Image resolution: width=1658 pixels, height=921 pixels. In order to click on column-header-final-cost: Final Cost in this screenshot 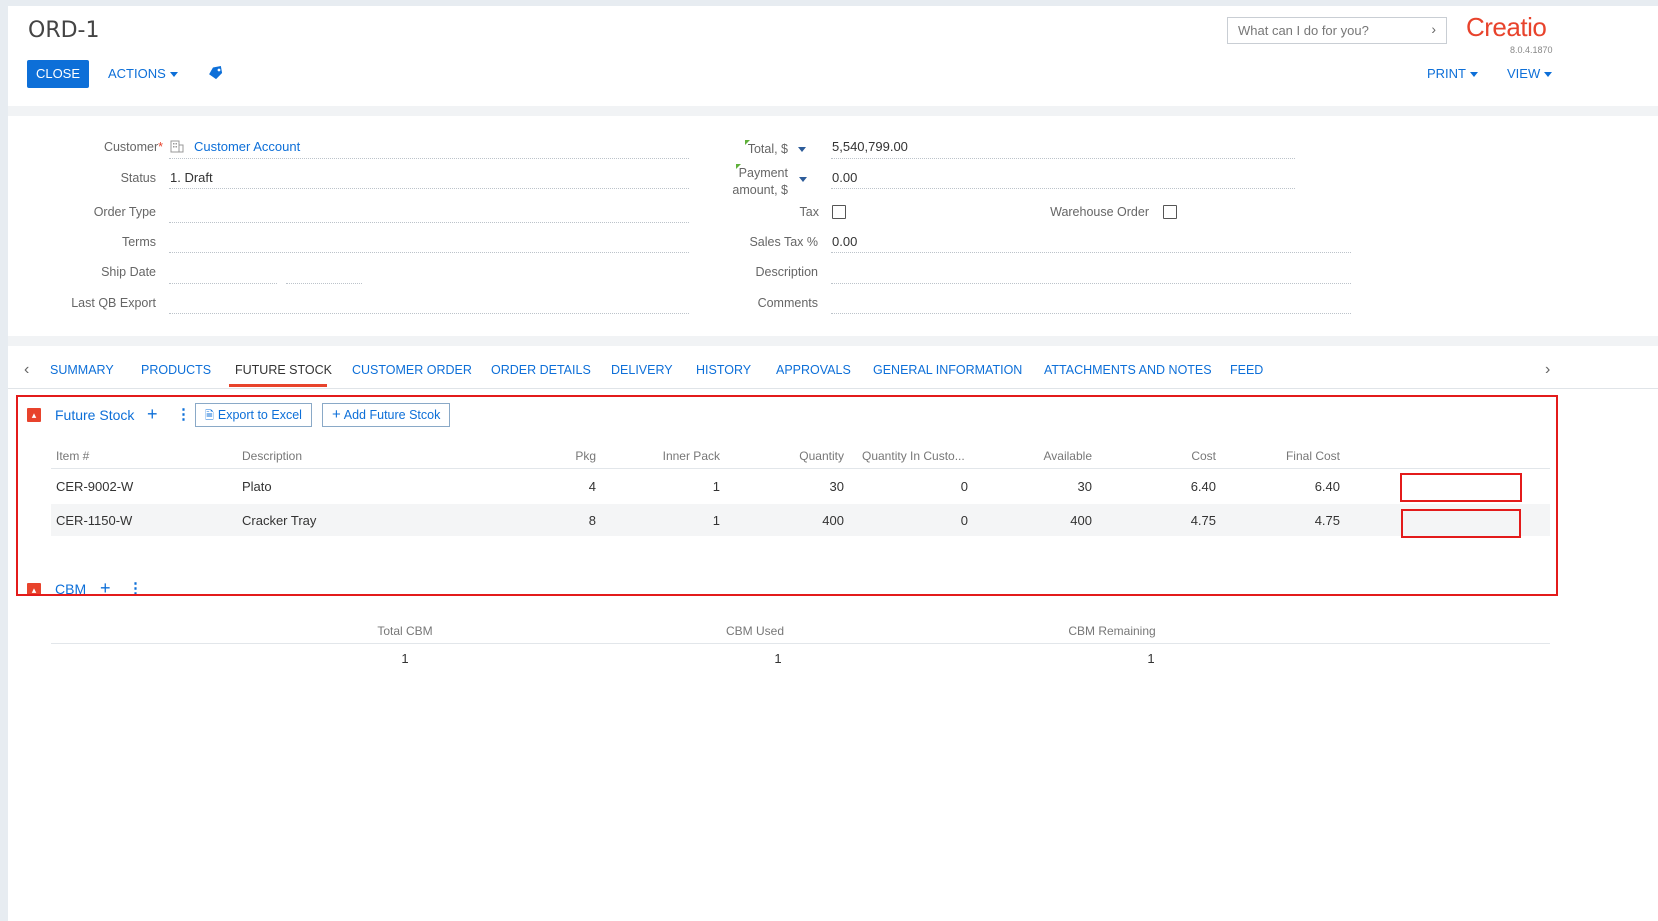, I will do `click(1290, 456)`.